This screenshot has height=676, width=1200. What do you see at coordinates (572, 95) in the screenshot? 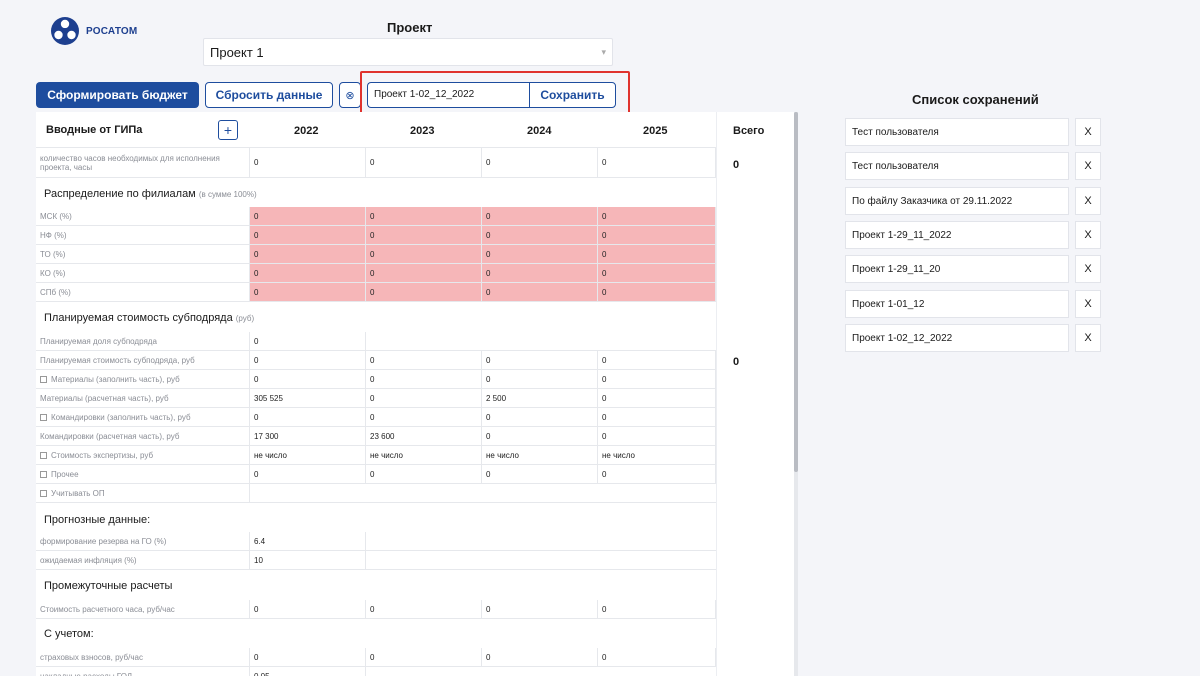
I see `save-button: Сохранить` at bounding box center [572, 95].